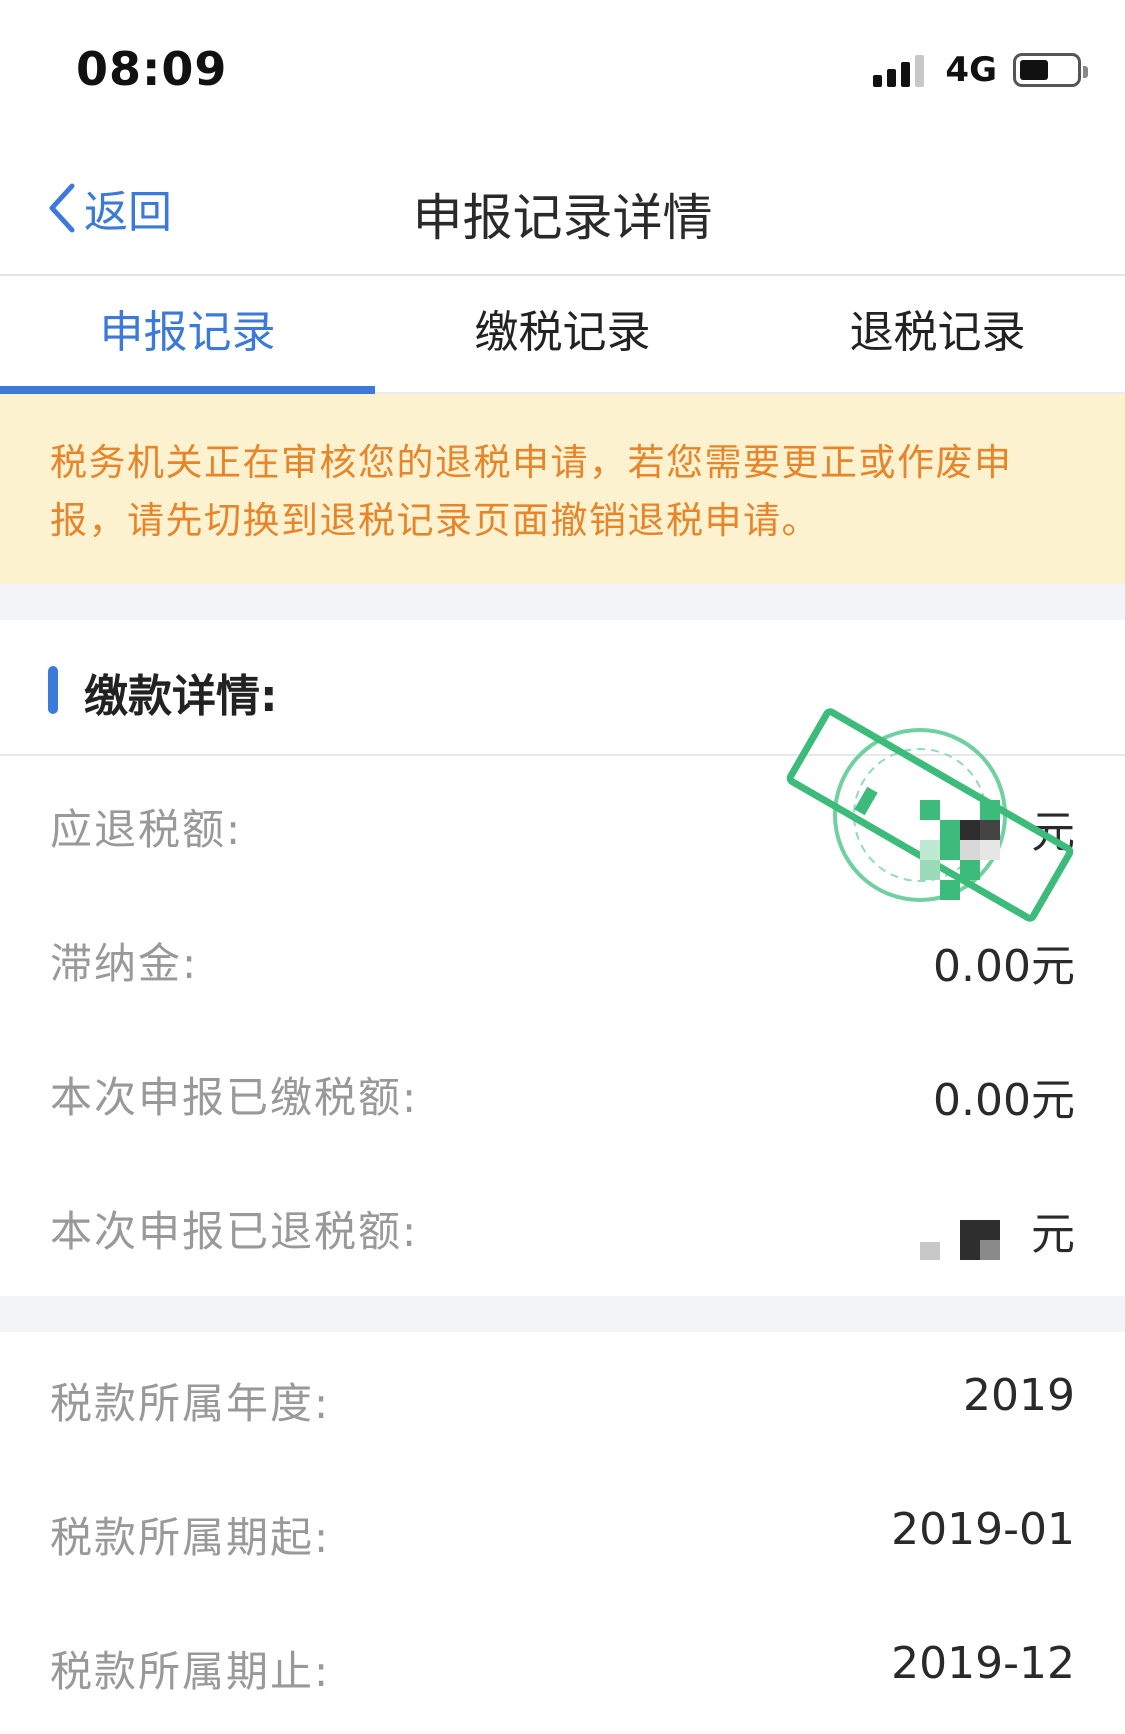 The width and height of the screenshot is (1125, 1734). I want to click on row-value: 元, so click(1053, 1234).